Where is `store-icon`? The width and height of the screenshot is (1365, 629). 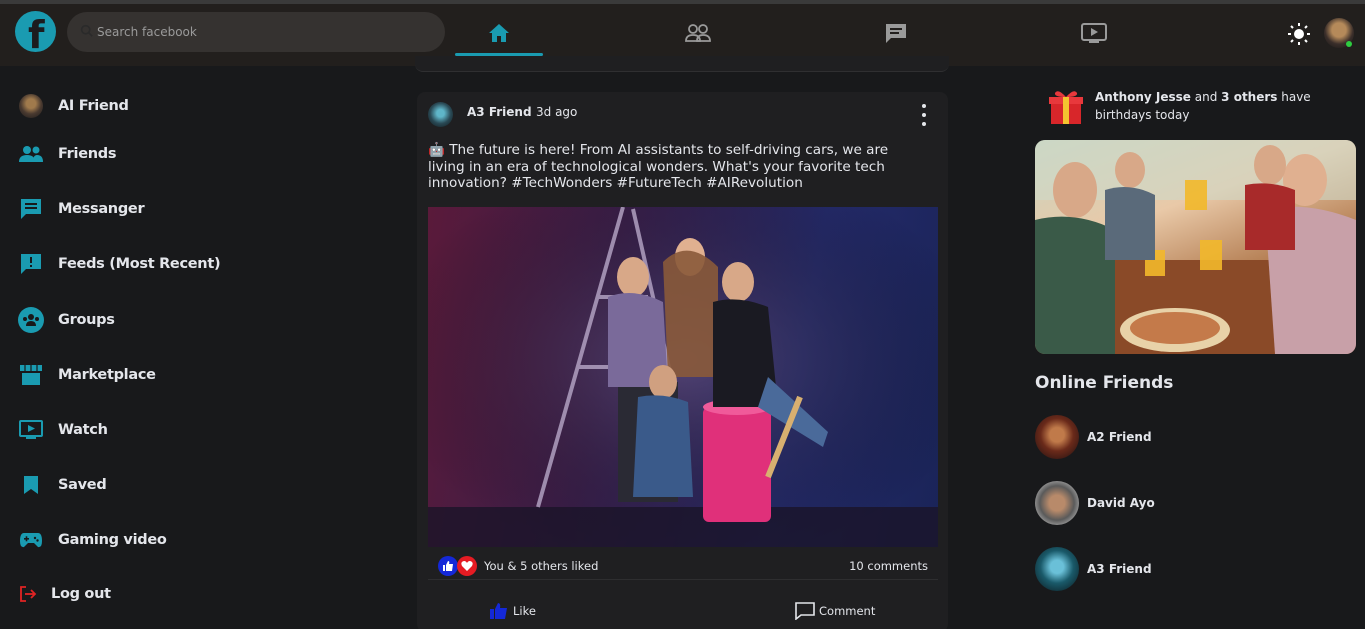 store-icon is located at coordinates (31, 375).